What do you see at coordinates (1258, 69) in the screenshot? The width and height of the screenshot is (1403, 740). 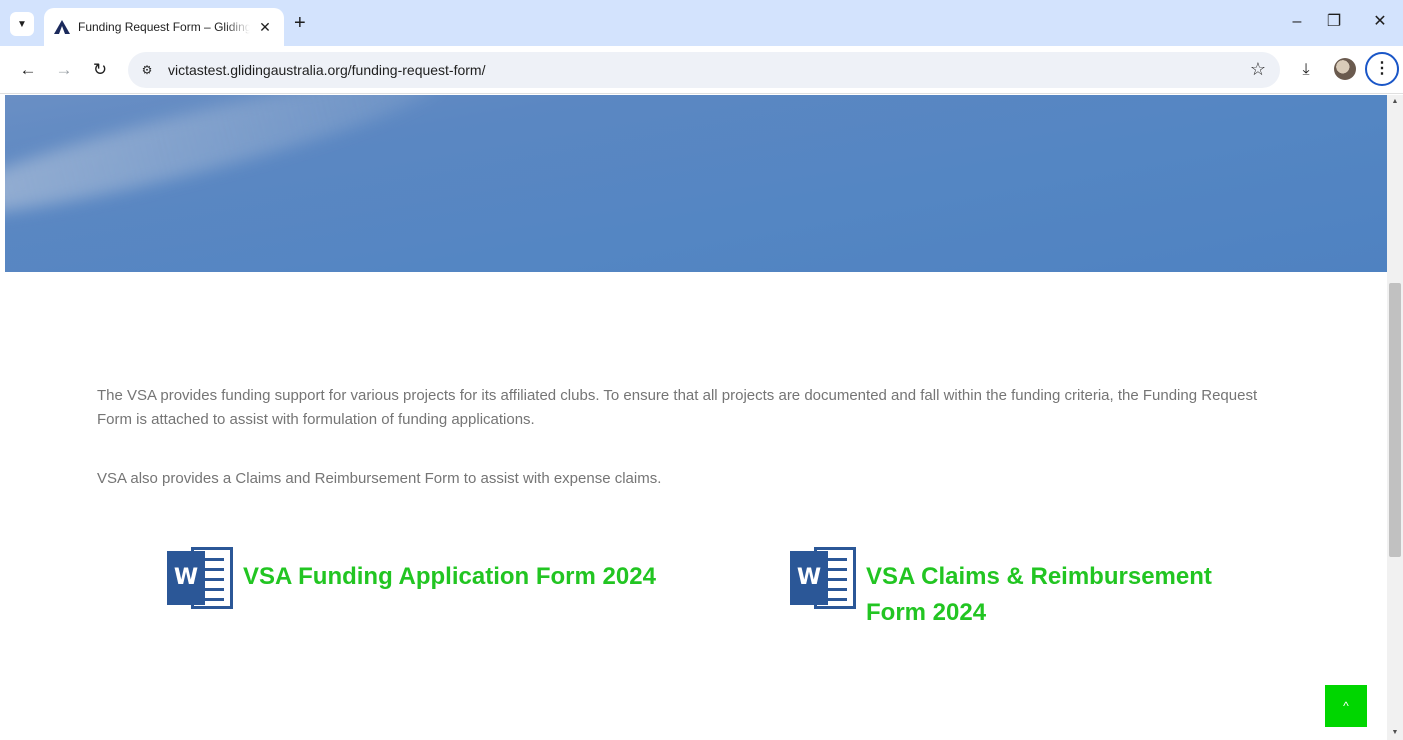 I see `star-icon: ☆` at bounding box center [1258, 69].